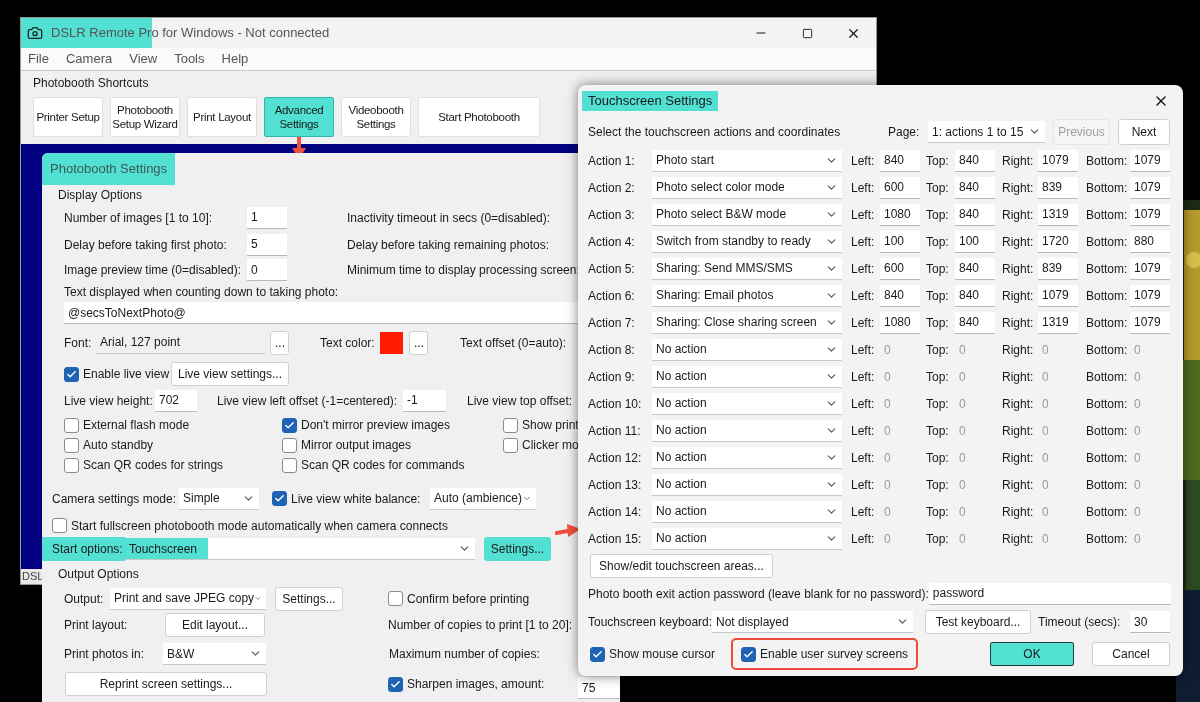  Describe the element at coordinates (747, 295) in the screenshot. I see `dropdown: Sharing: Email photos` at that location.